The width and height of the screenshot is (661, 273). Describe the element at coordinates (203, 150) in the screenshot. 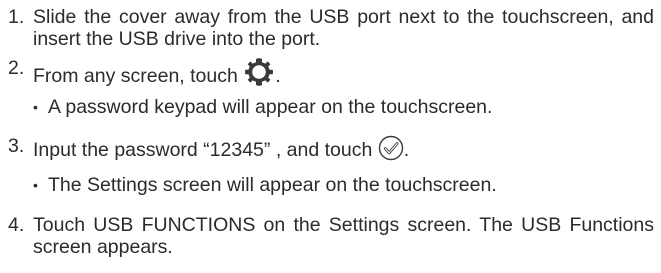

I see `step-text-before: Input the password “12345” , and touch` at that location.